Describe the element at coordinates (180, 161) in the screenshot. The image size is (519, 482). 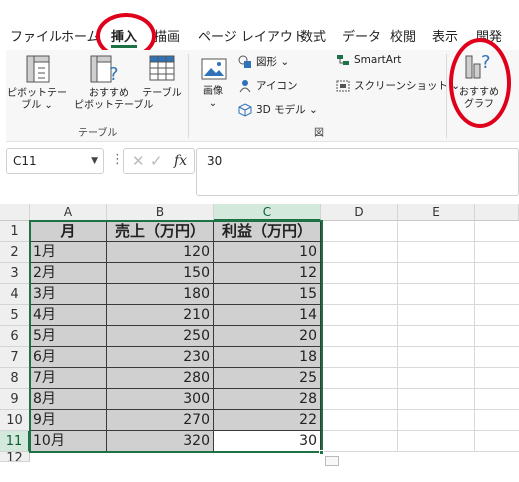
I see `insert-function-icon: fx` at that location.